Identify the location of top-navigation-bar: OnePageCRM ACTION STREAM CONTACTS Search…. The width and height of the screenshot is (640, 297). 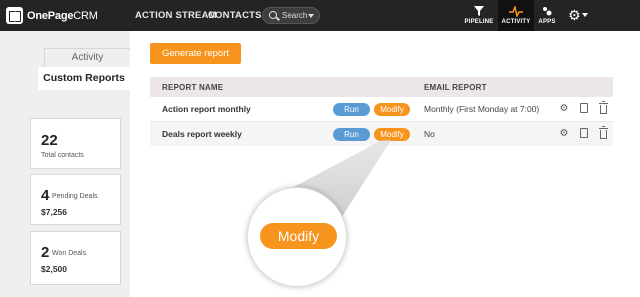
(320, 15).